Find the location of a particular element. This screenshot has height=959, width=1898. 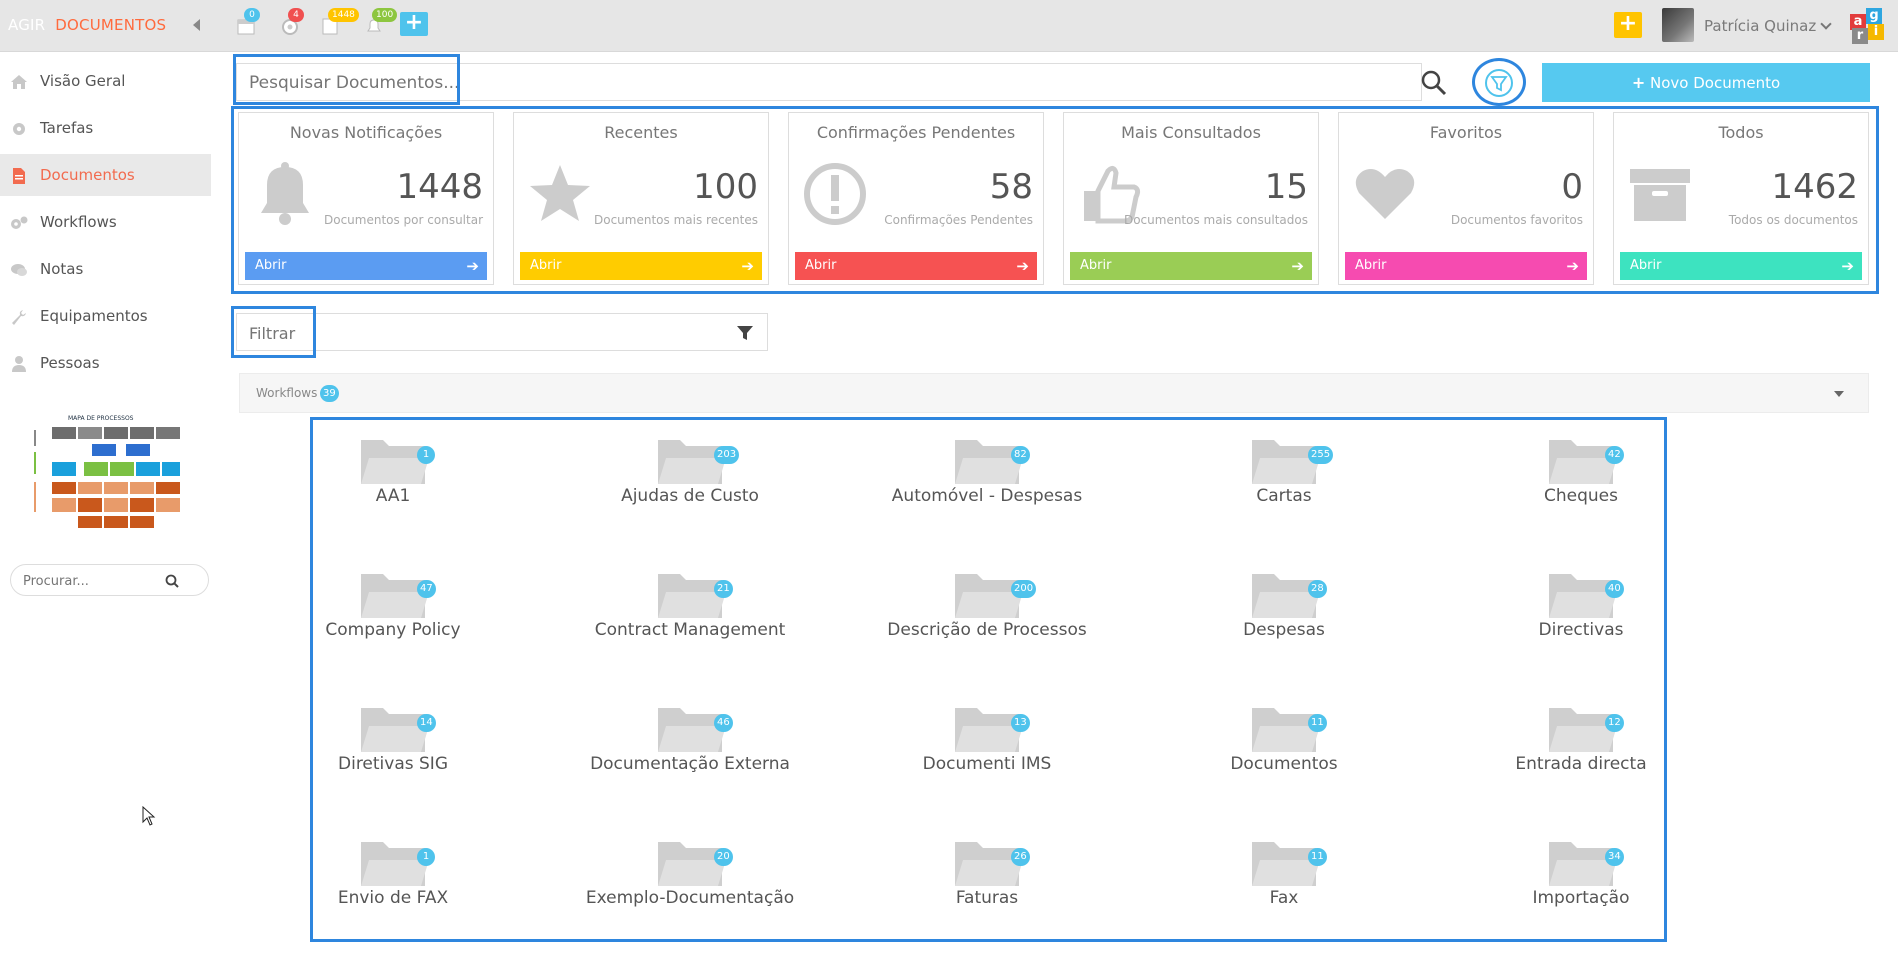

funnel-icon is located at coordinates (745, 333).